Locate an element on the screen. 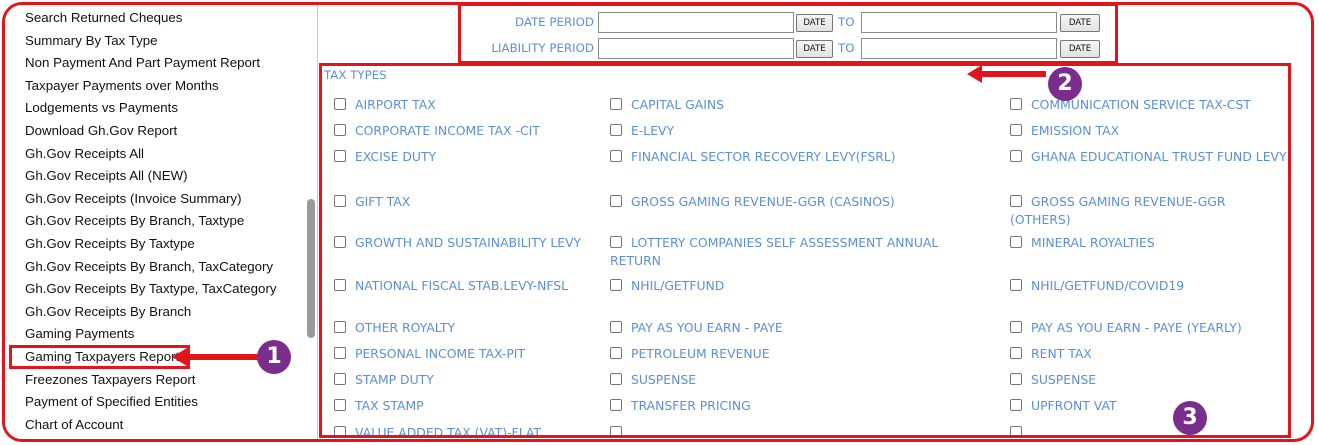 The image size is (1318, 445). sidebar-item: Chart of Account is located at coordinates (74, 425).